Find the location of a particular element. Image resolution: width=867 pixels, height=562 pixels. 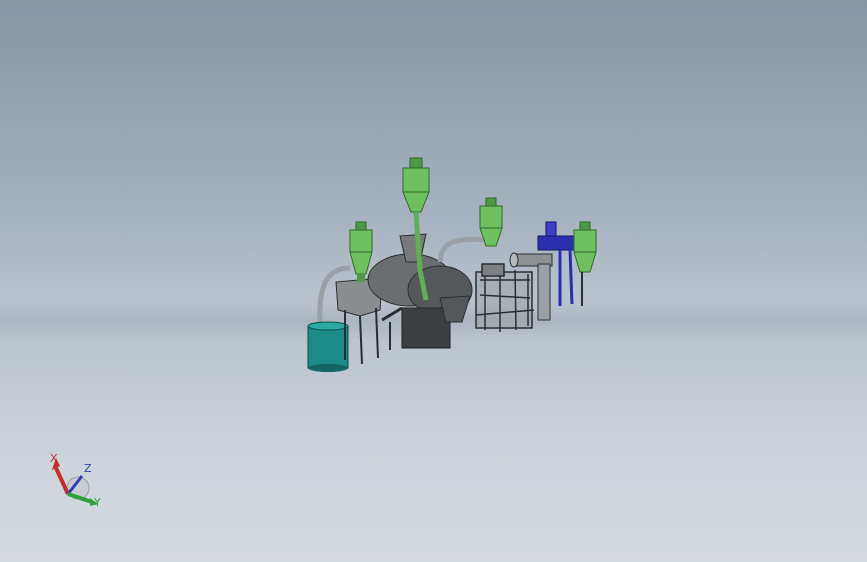

triad-x-axis is located at coordinates (62, 481).